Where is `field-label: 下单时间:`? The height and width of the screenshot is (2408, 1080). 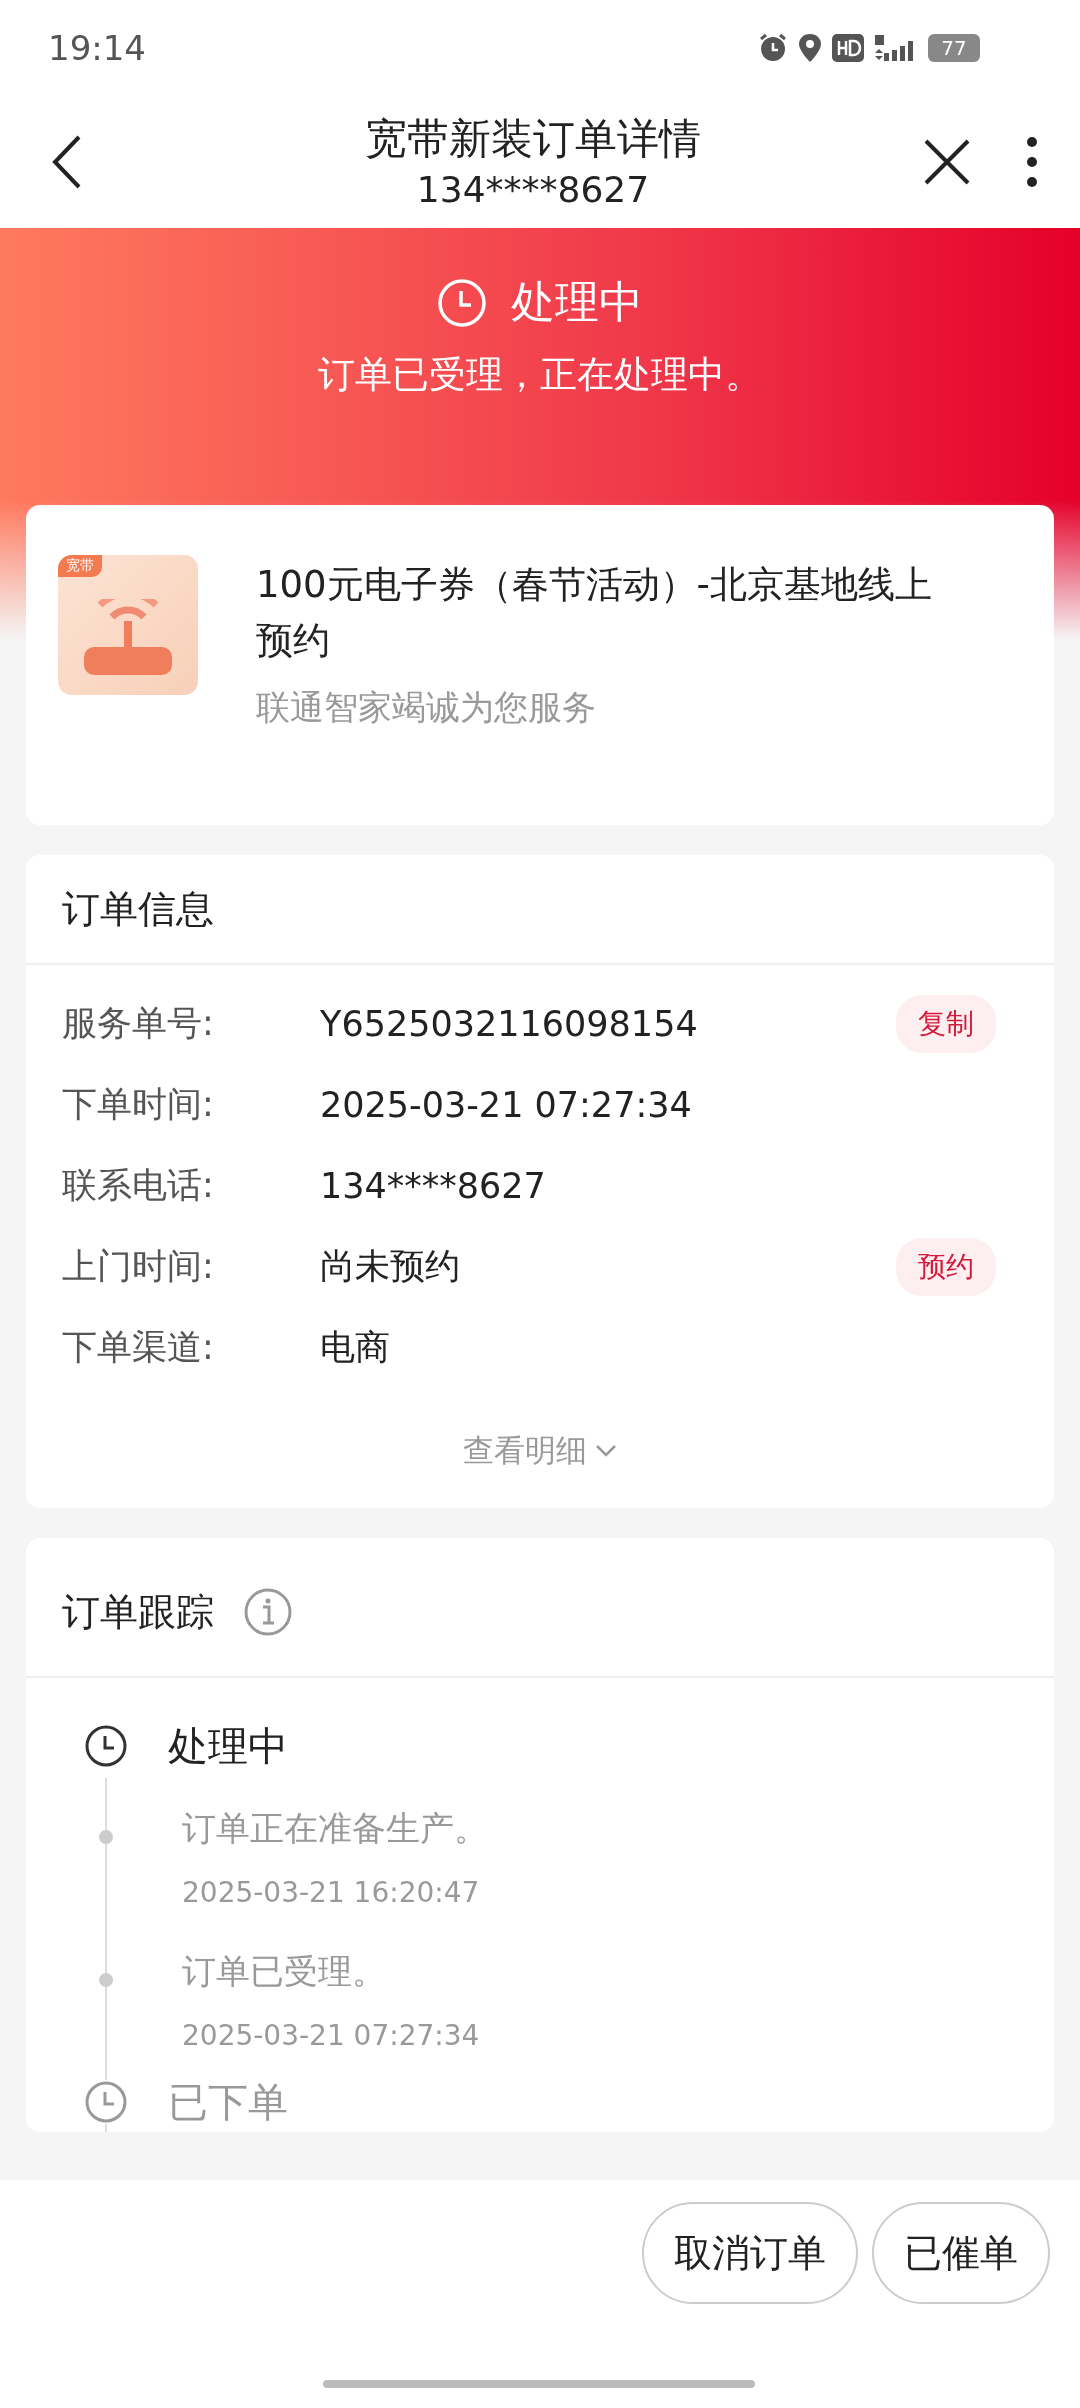 field-label: 下单时间: is located at coordinates (138, 1104).